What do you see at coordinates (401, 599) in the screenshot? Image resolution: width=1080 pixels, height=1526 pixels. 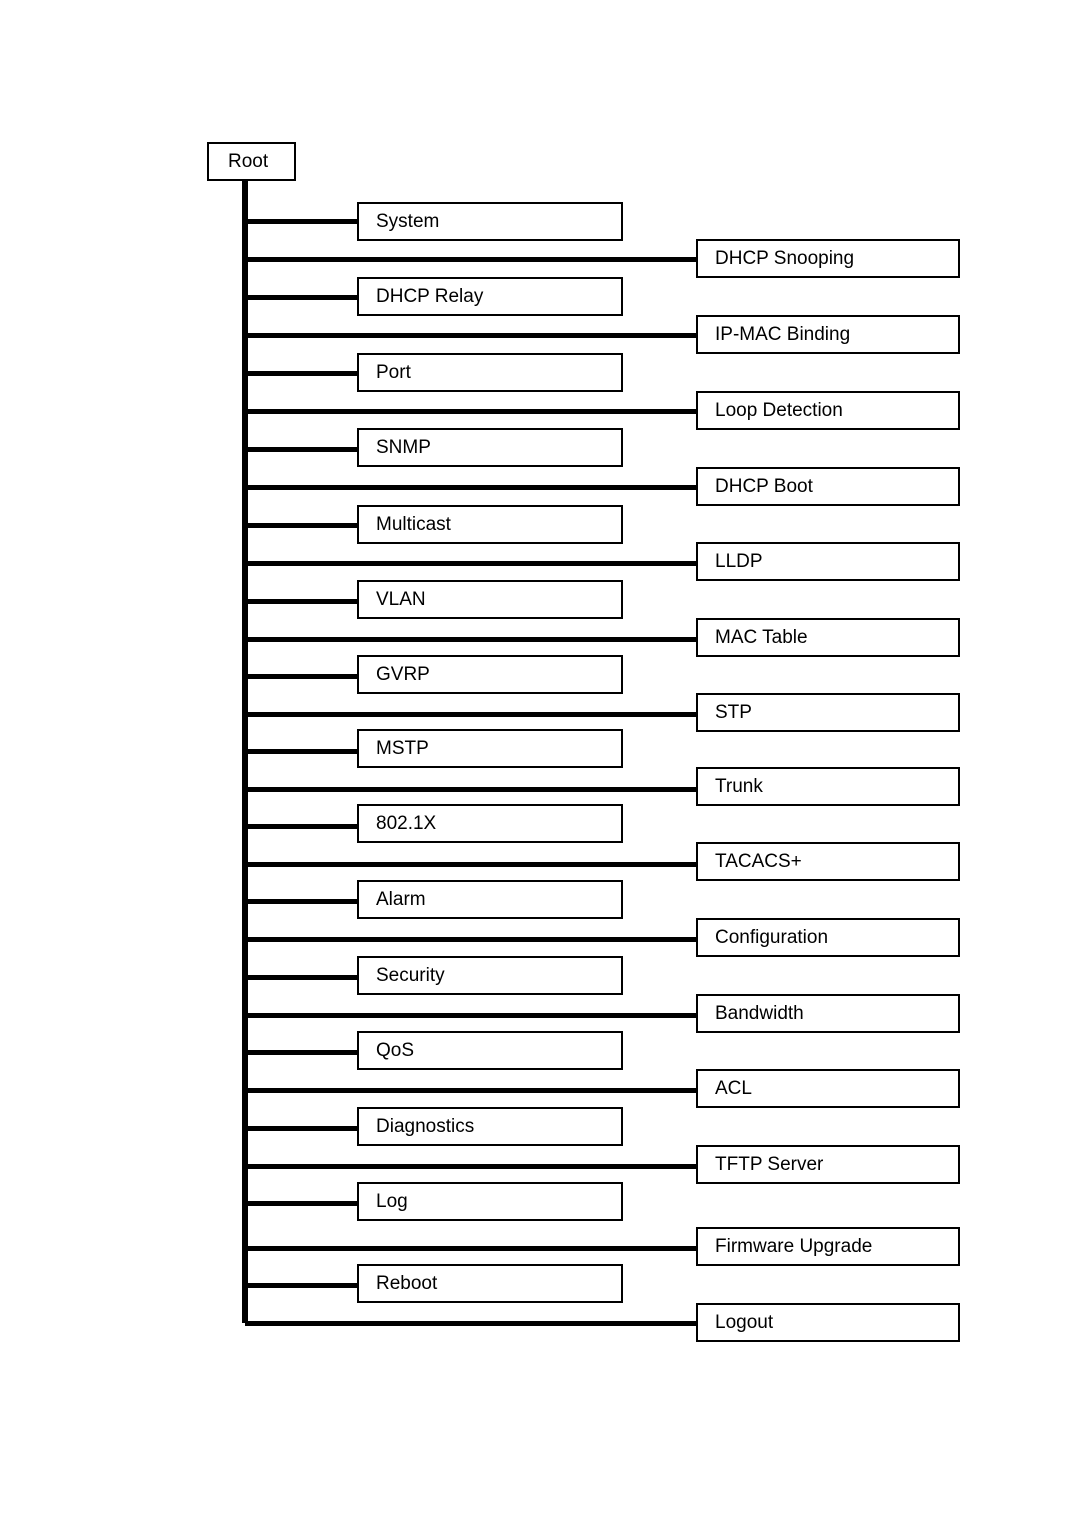 I see `node-vlan-label: VLAN` at bounding box center [401, 599].